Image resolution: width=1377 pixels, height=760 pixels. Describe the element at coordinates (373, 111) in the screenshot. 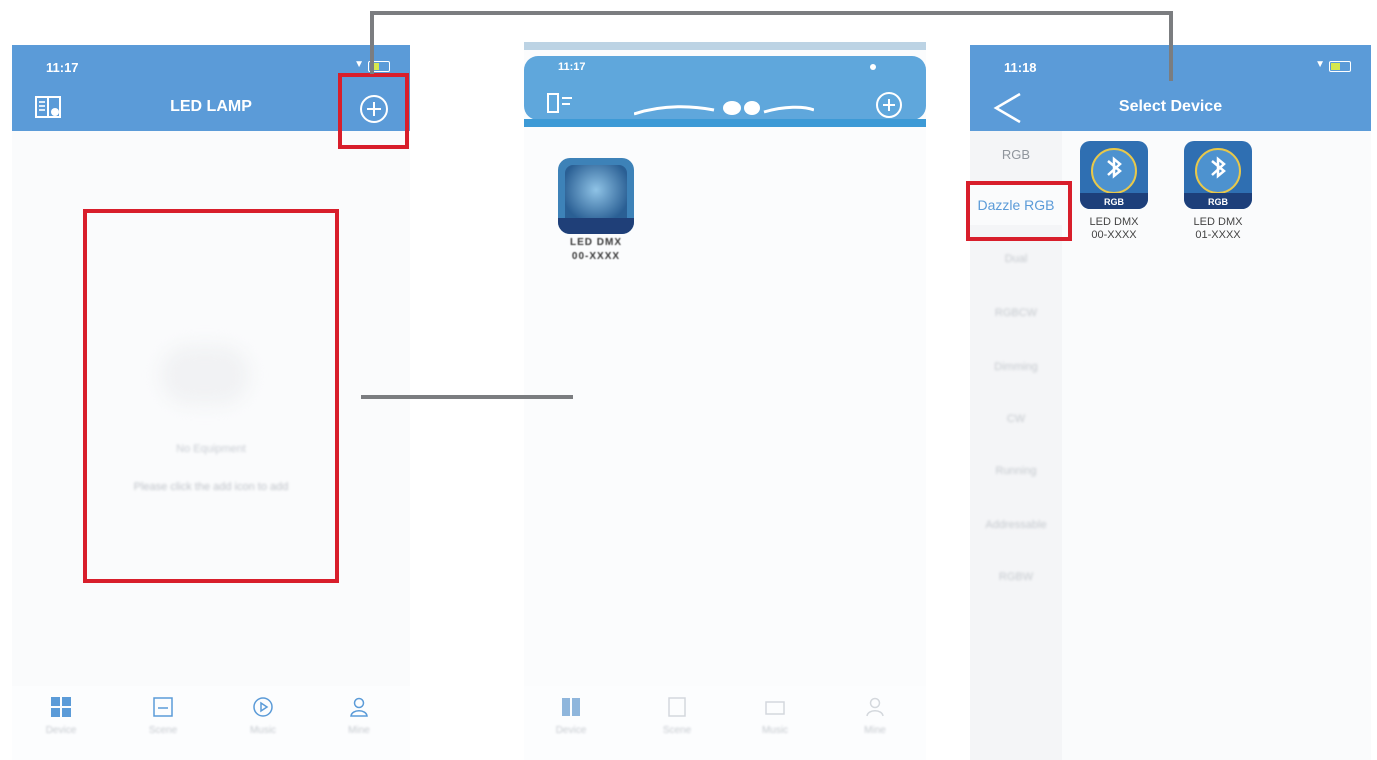

I see `highlight-add-button` at that location.